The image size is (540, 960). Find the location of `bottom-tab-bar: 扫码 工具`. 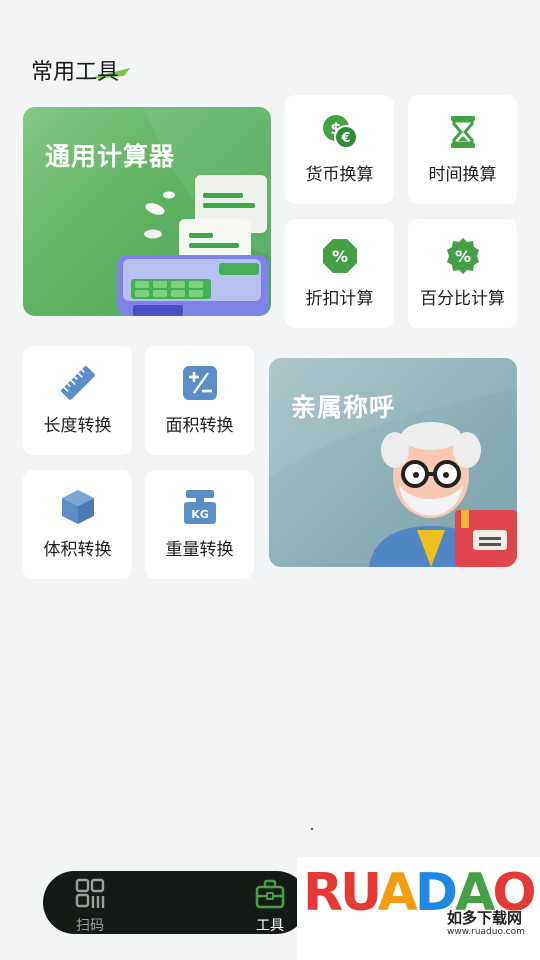

bottom-tab-bar: 扫码 工具 is located at coordinates (175, 902).